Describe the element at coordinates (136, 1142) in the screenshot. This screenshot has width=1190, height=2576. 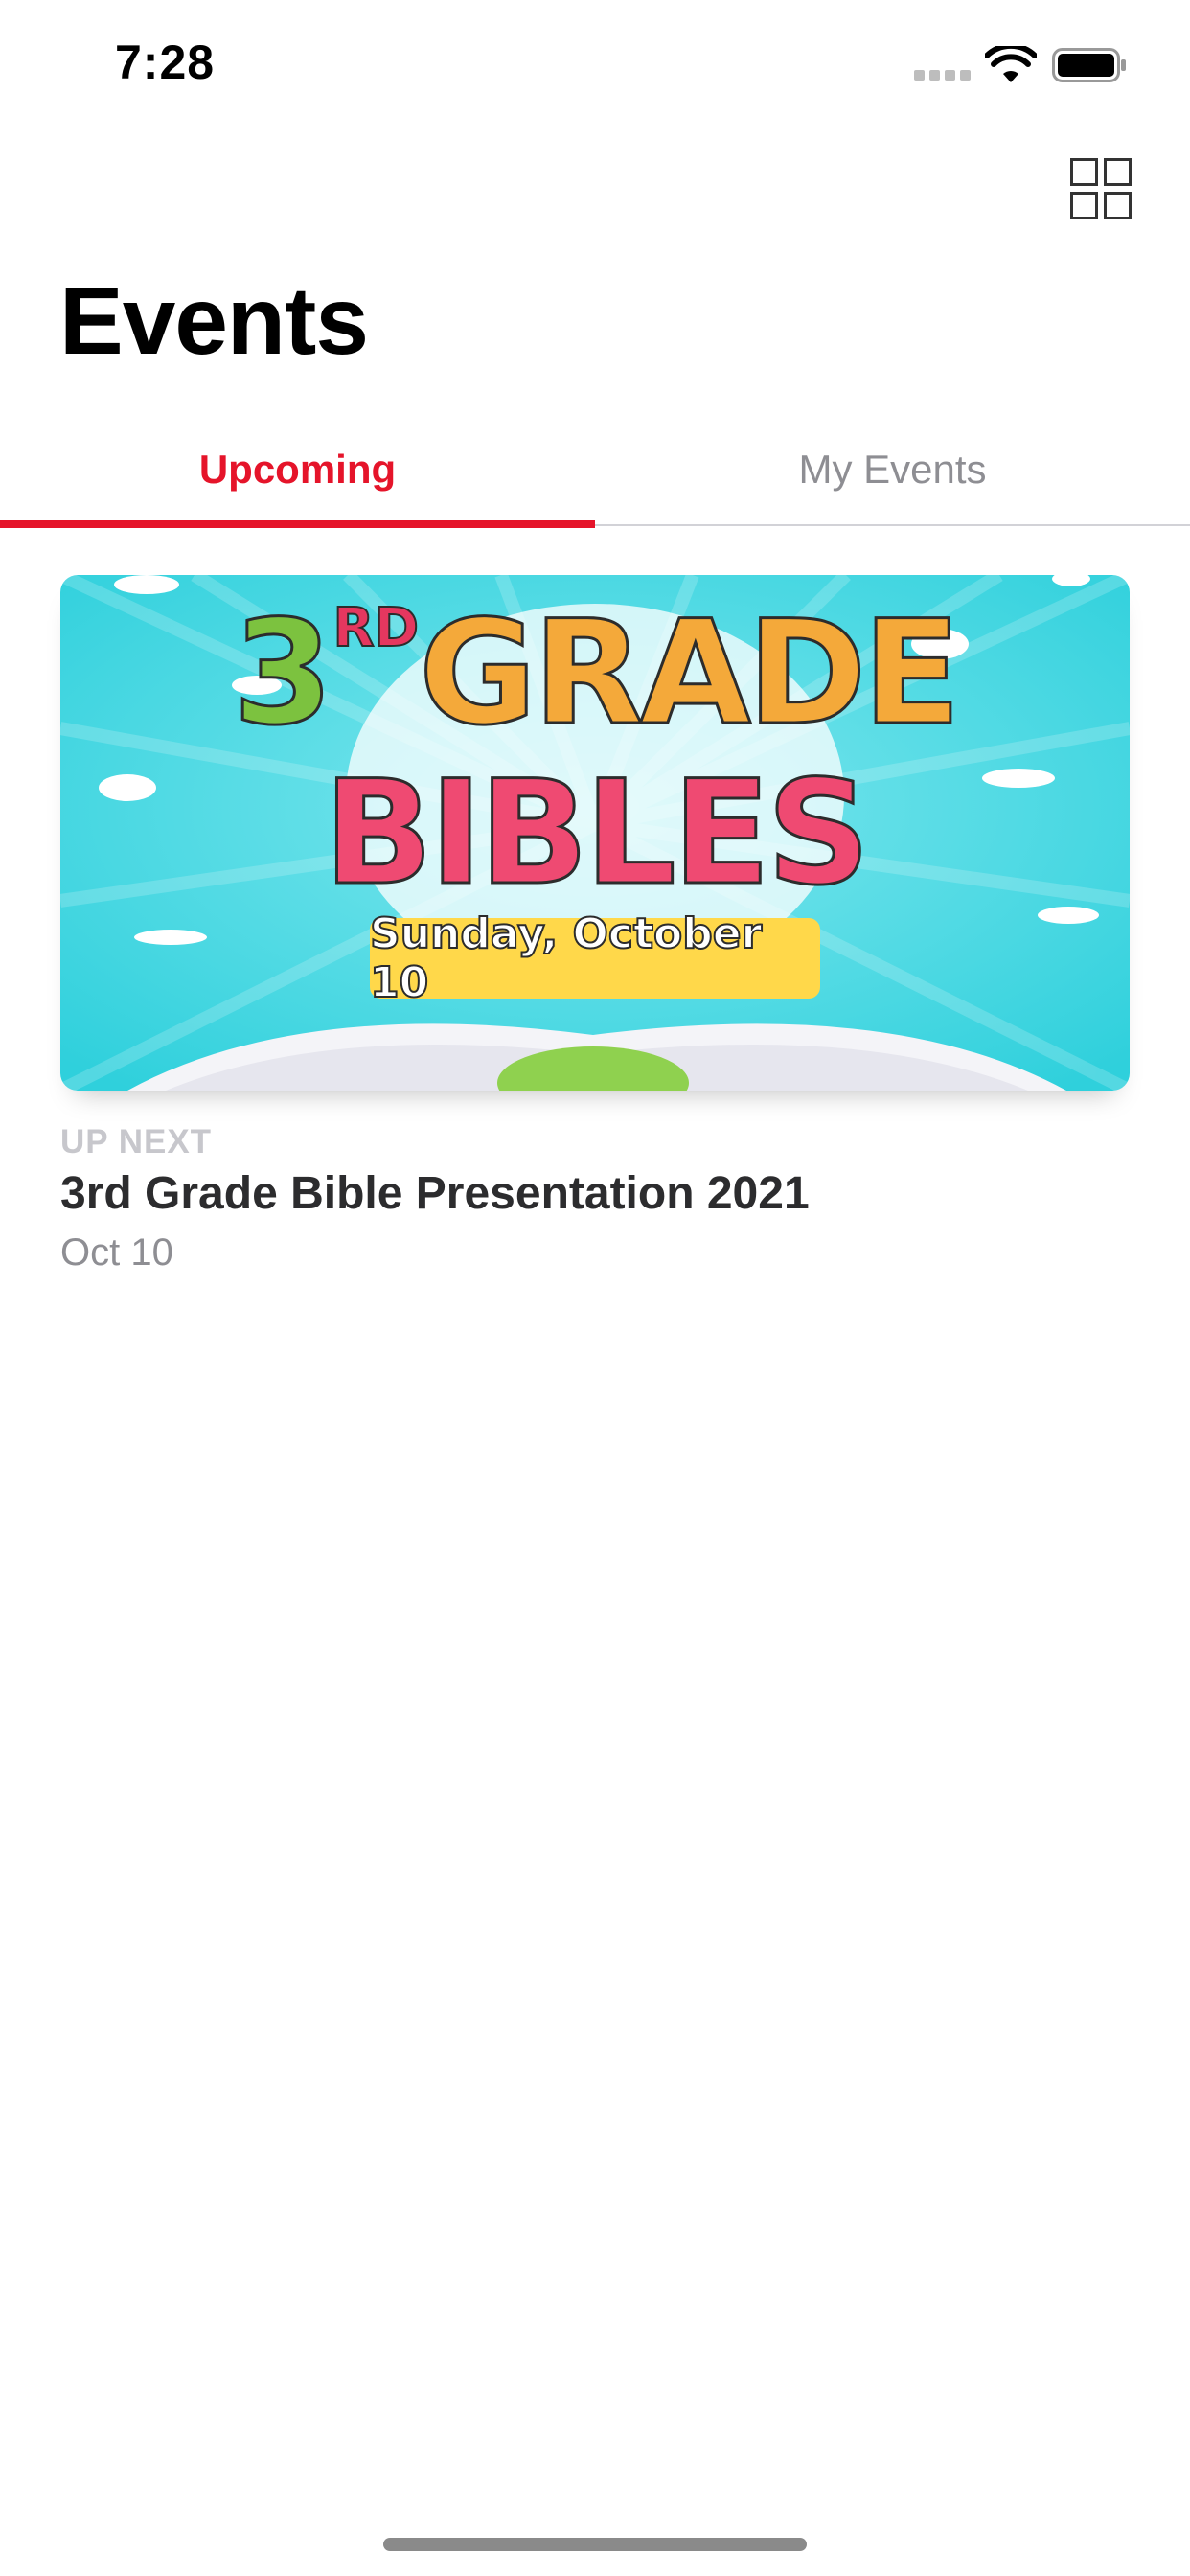
I see `section-label: UP NEXT` at that location.